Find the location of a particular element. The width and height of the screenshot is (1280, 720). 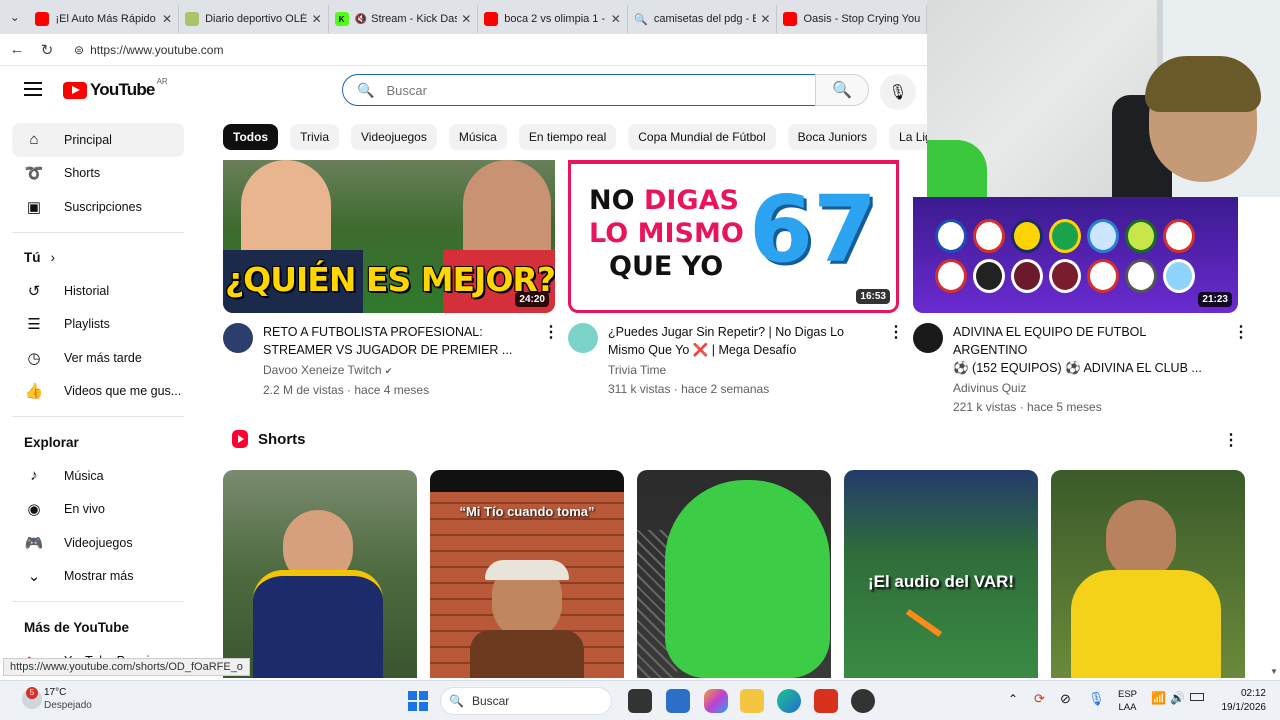

chip-videogames: Videojuegos is located at coordinates (394, 137).